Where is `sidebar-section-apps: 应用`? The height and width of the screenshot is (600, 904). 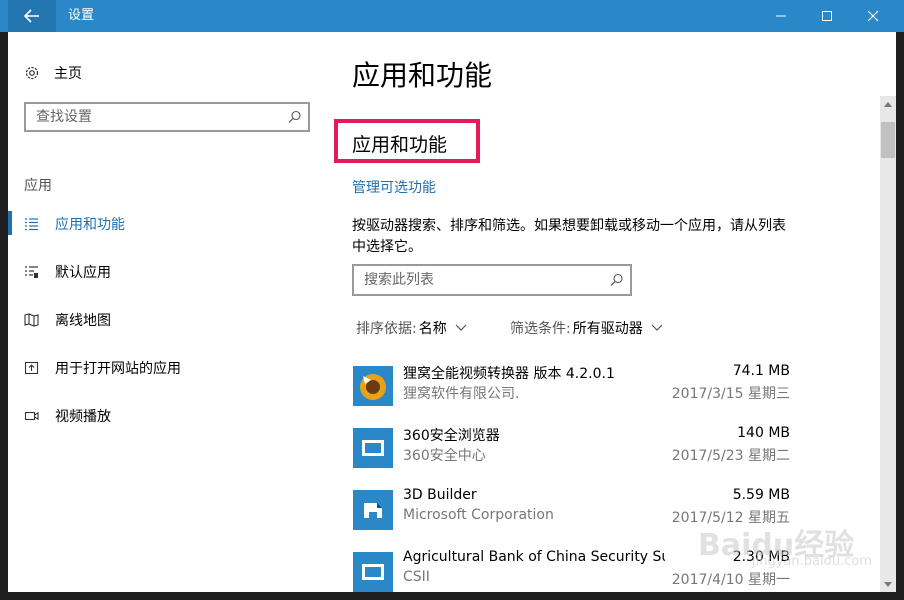 sidebar-section-apps: 应用 is located at coordinates (38, 186).